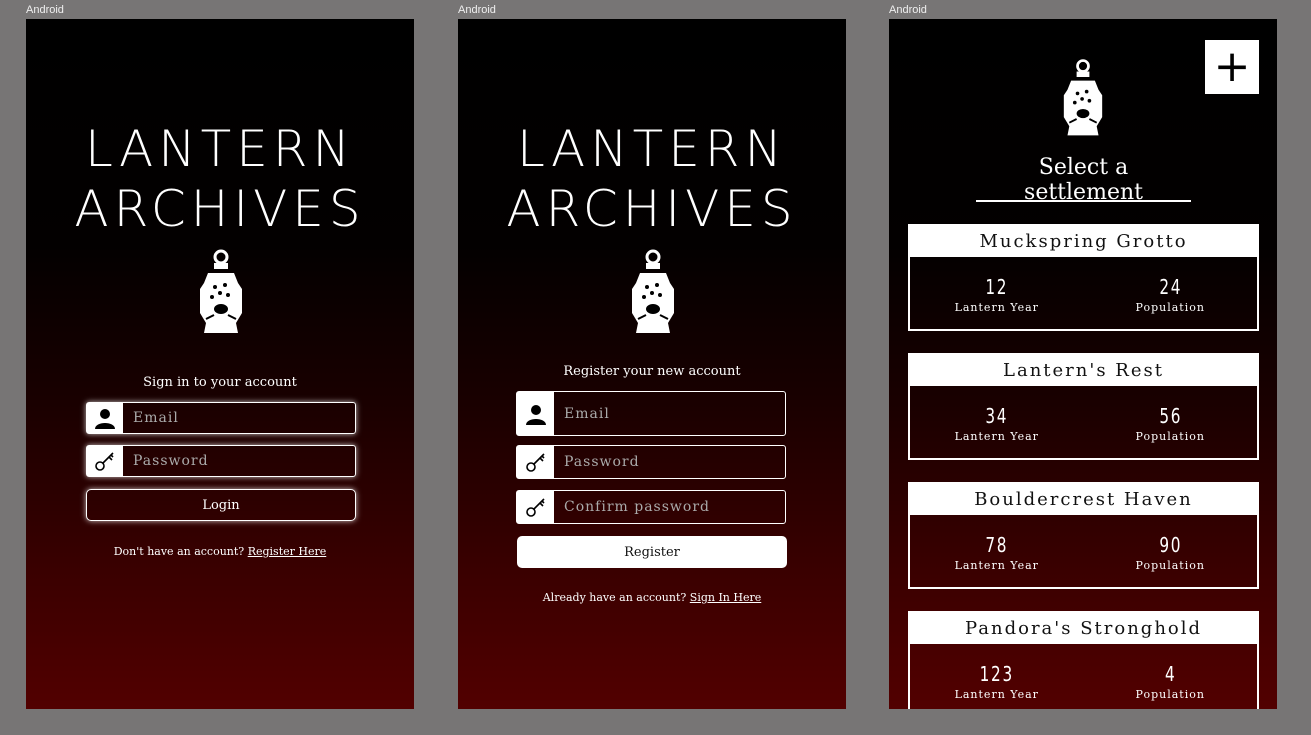 The image size is (1311, 735). What do you see at coordinates (652, 552) in the screenshot?
I see `register-button: Register` at bounding box center [652, 552].